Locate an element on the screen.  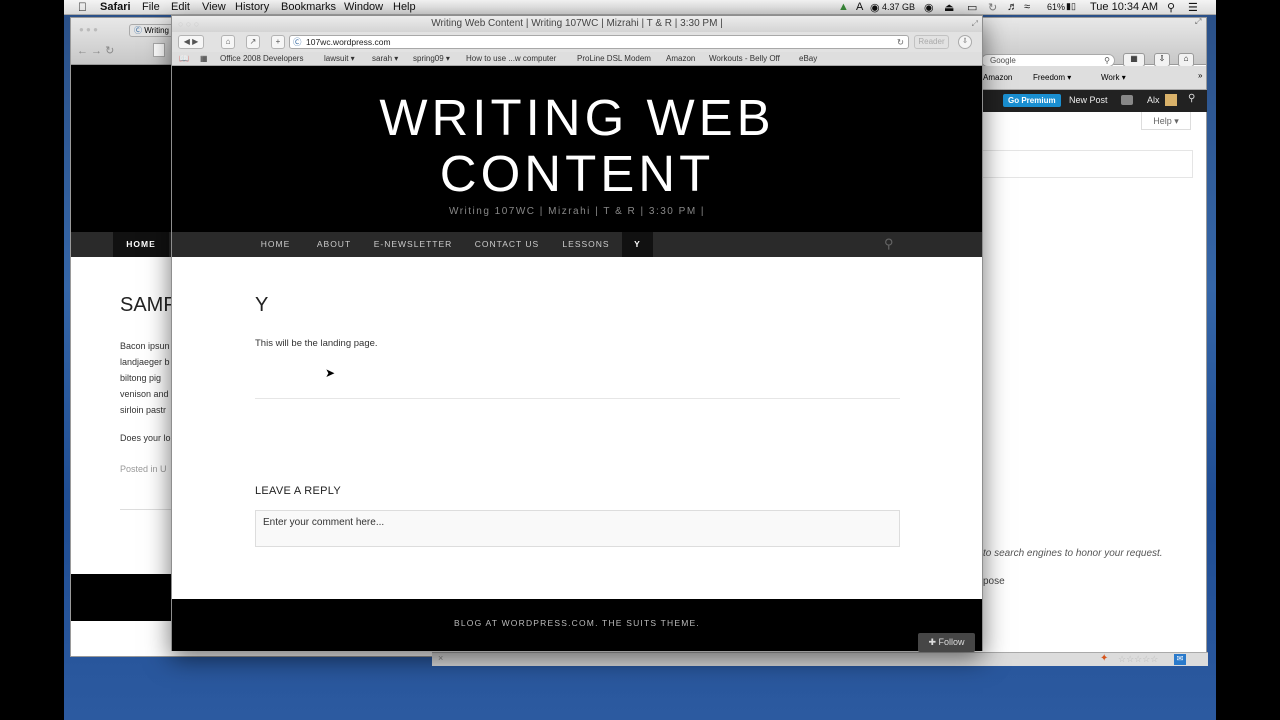
record-icon: ◉ is located at coordinates (929, 7).